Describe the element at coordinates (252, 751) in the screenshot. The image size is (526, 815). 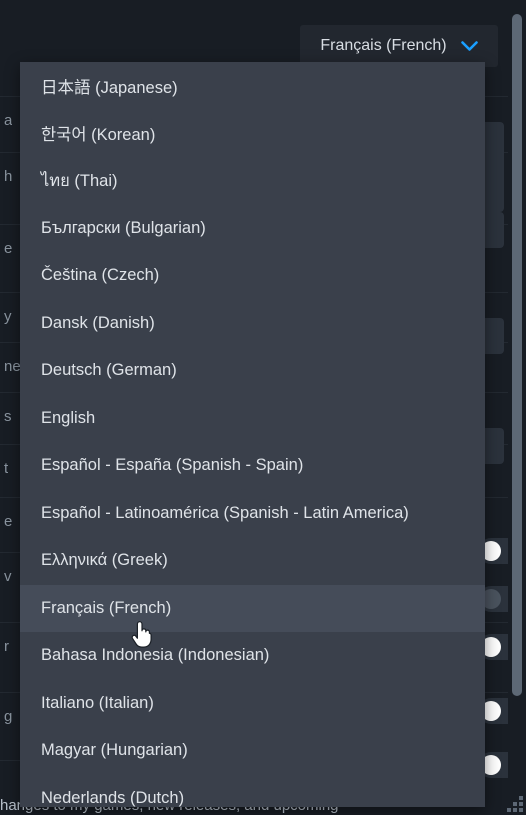
I see `language-option-hungarian: Magyar (Hungarian)` at that location.